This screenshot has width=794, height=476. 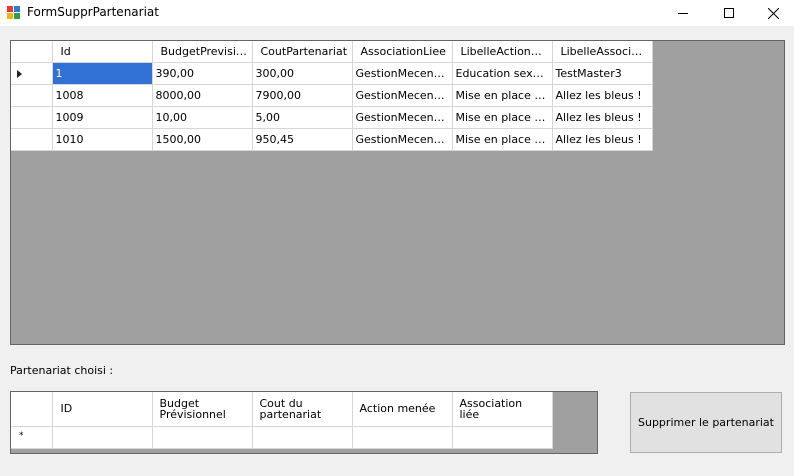 What do you see at coordinates (102, 117) in the screenshot?
I see `table-cell: 1009` at bounding box center [102, 117].